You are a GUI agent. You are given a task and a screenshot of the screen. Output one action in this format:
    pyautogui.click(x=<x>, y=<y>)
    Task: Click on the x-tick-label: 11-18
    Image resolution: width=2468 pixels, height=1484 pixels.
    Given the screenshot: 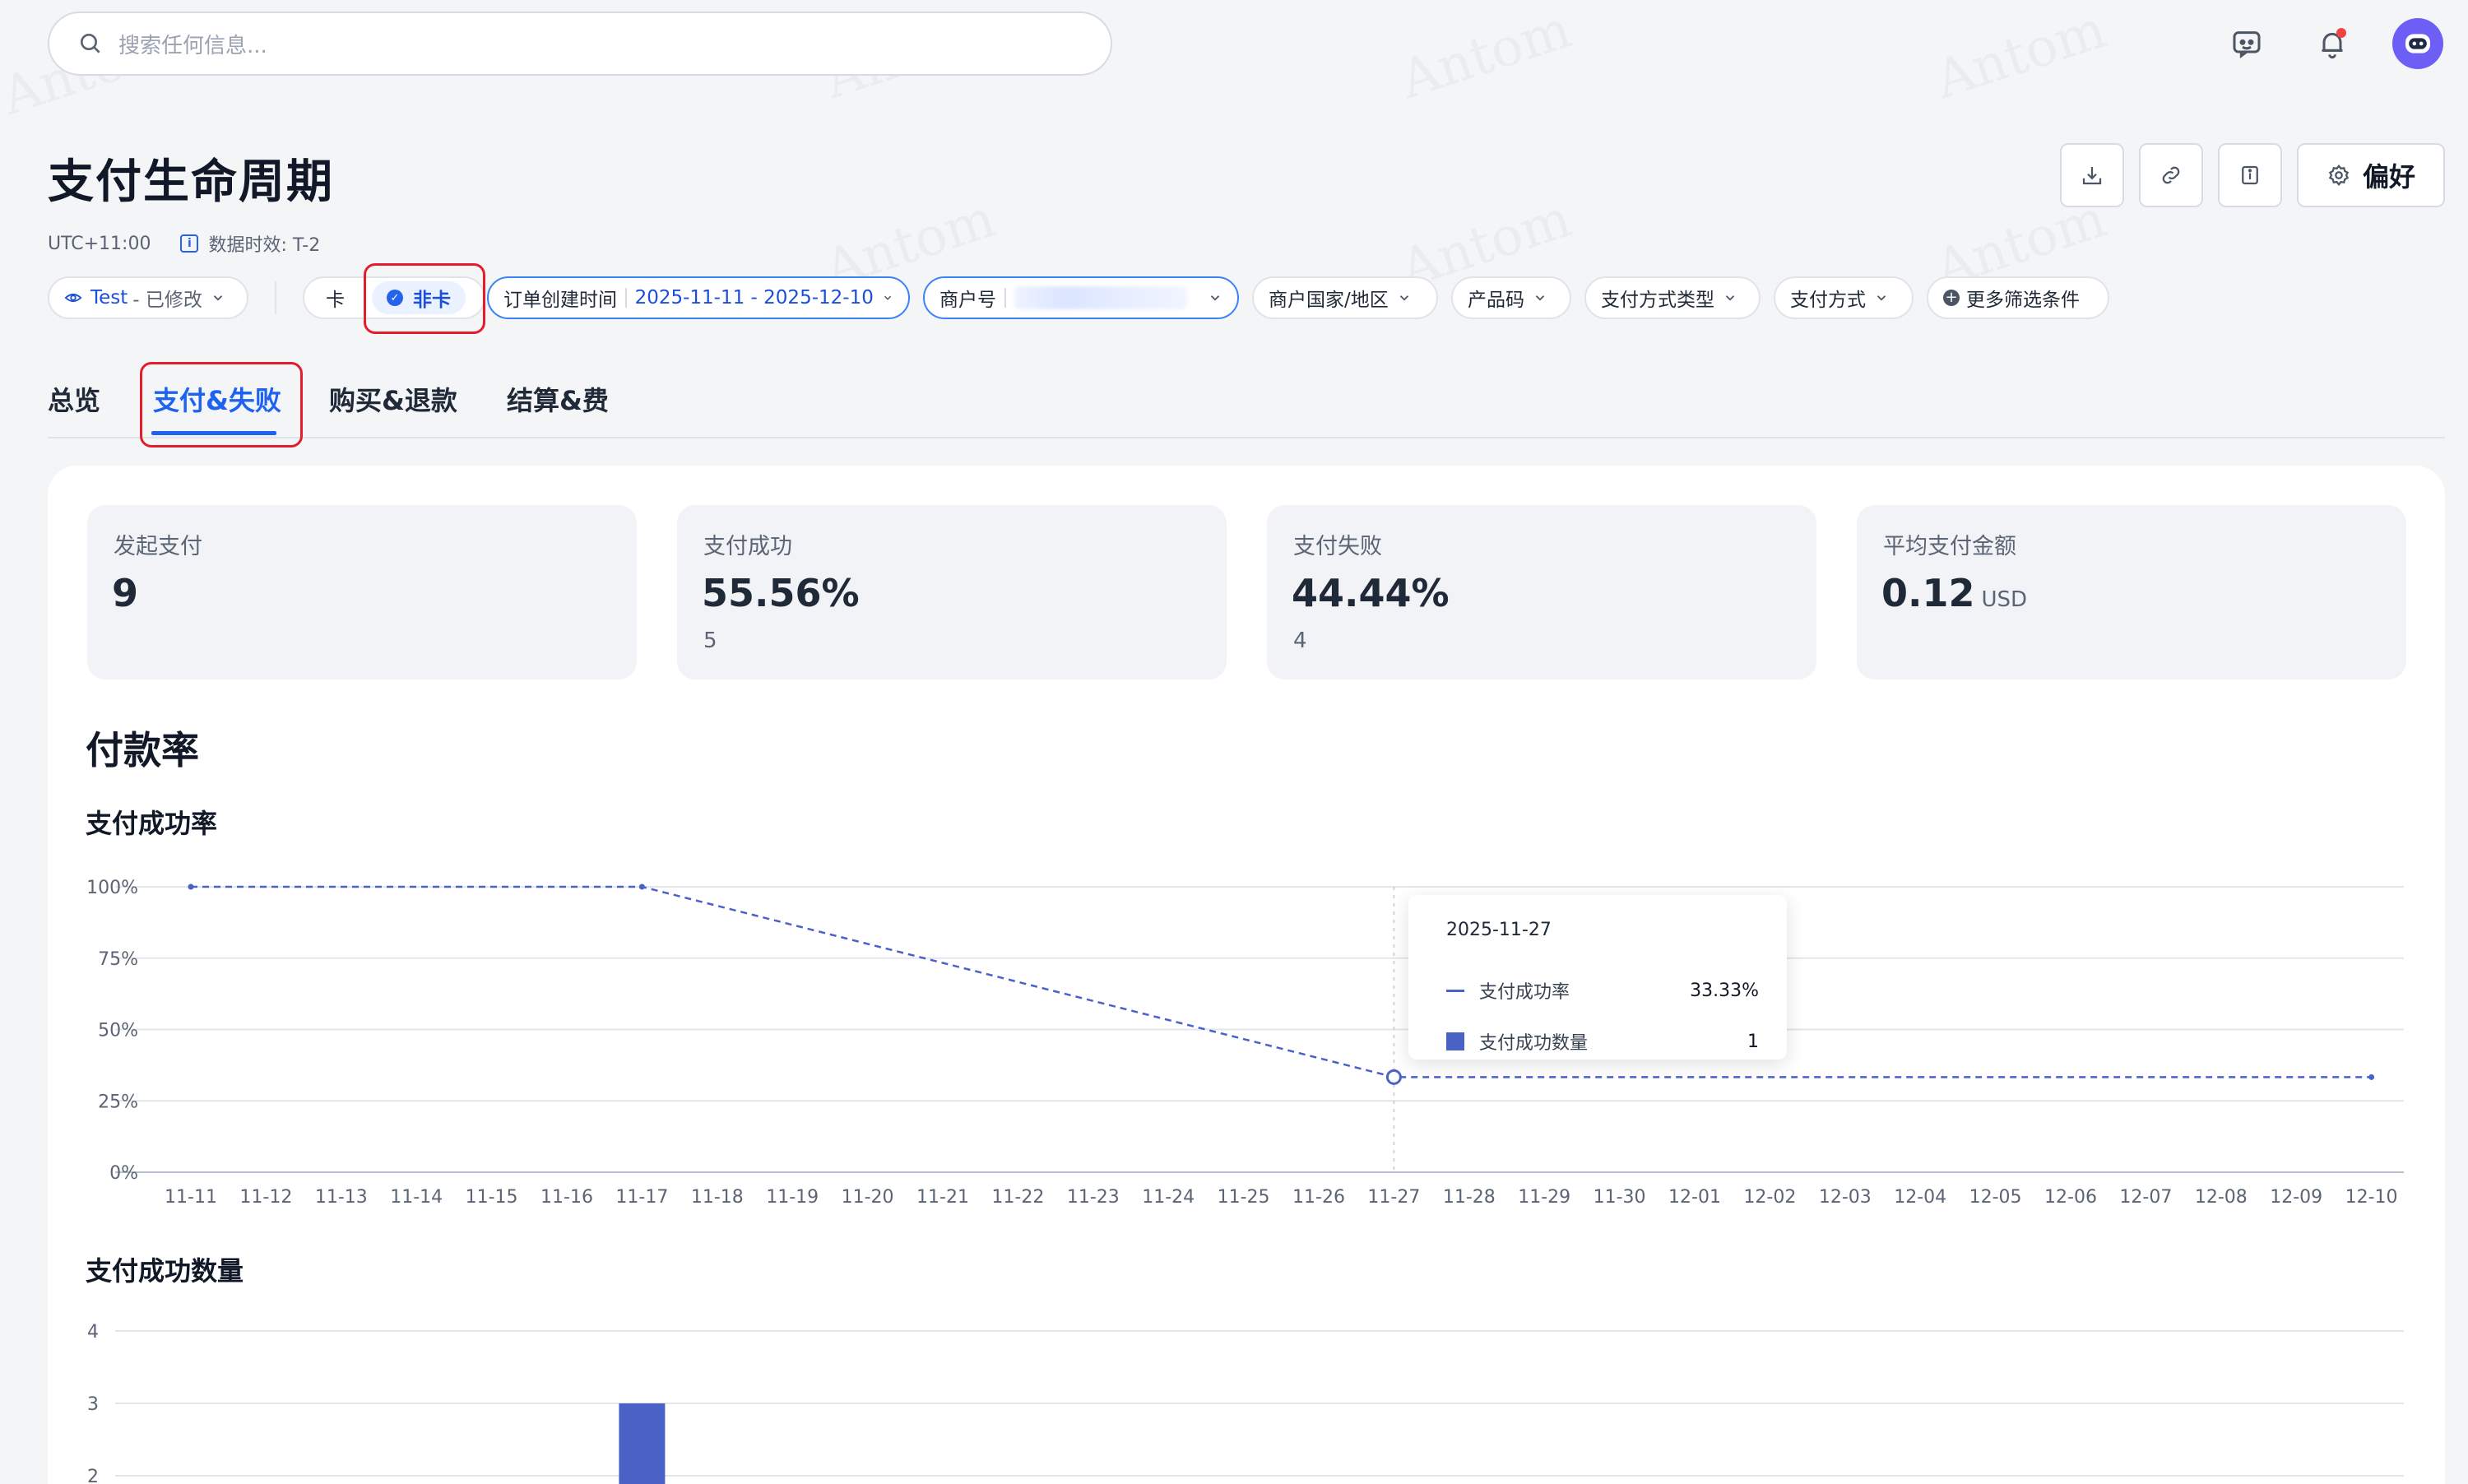 What is the action you would take?
    pyautogui.click(x=717, y=1197)
    